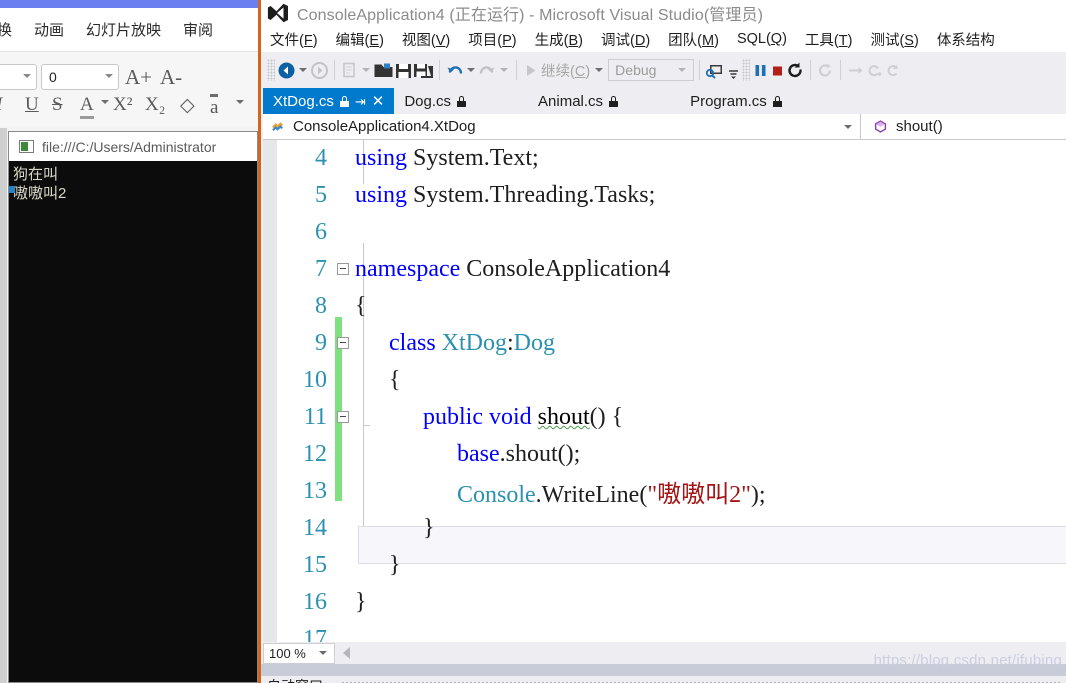  What do you see at coordinates (530, 70) in the screenshot?
I see `continue-play-icon` at bounding box center [530, 70].